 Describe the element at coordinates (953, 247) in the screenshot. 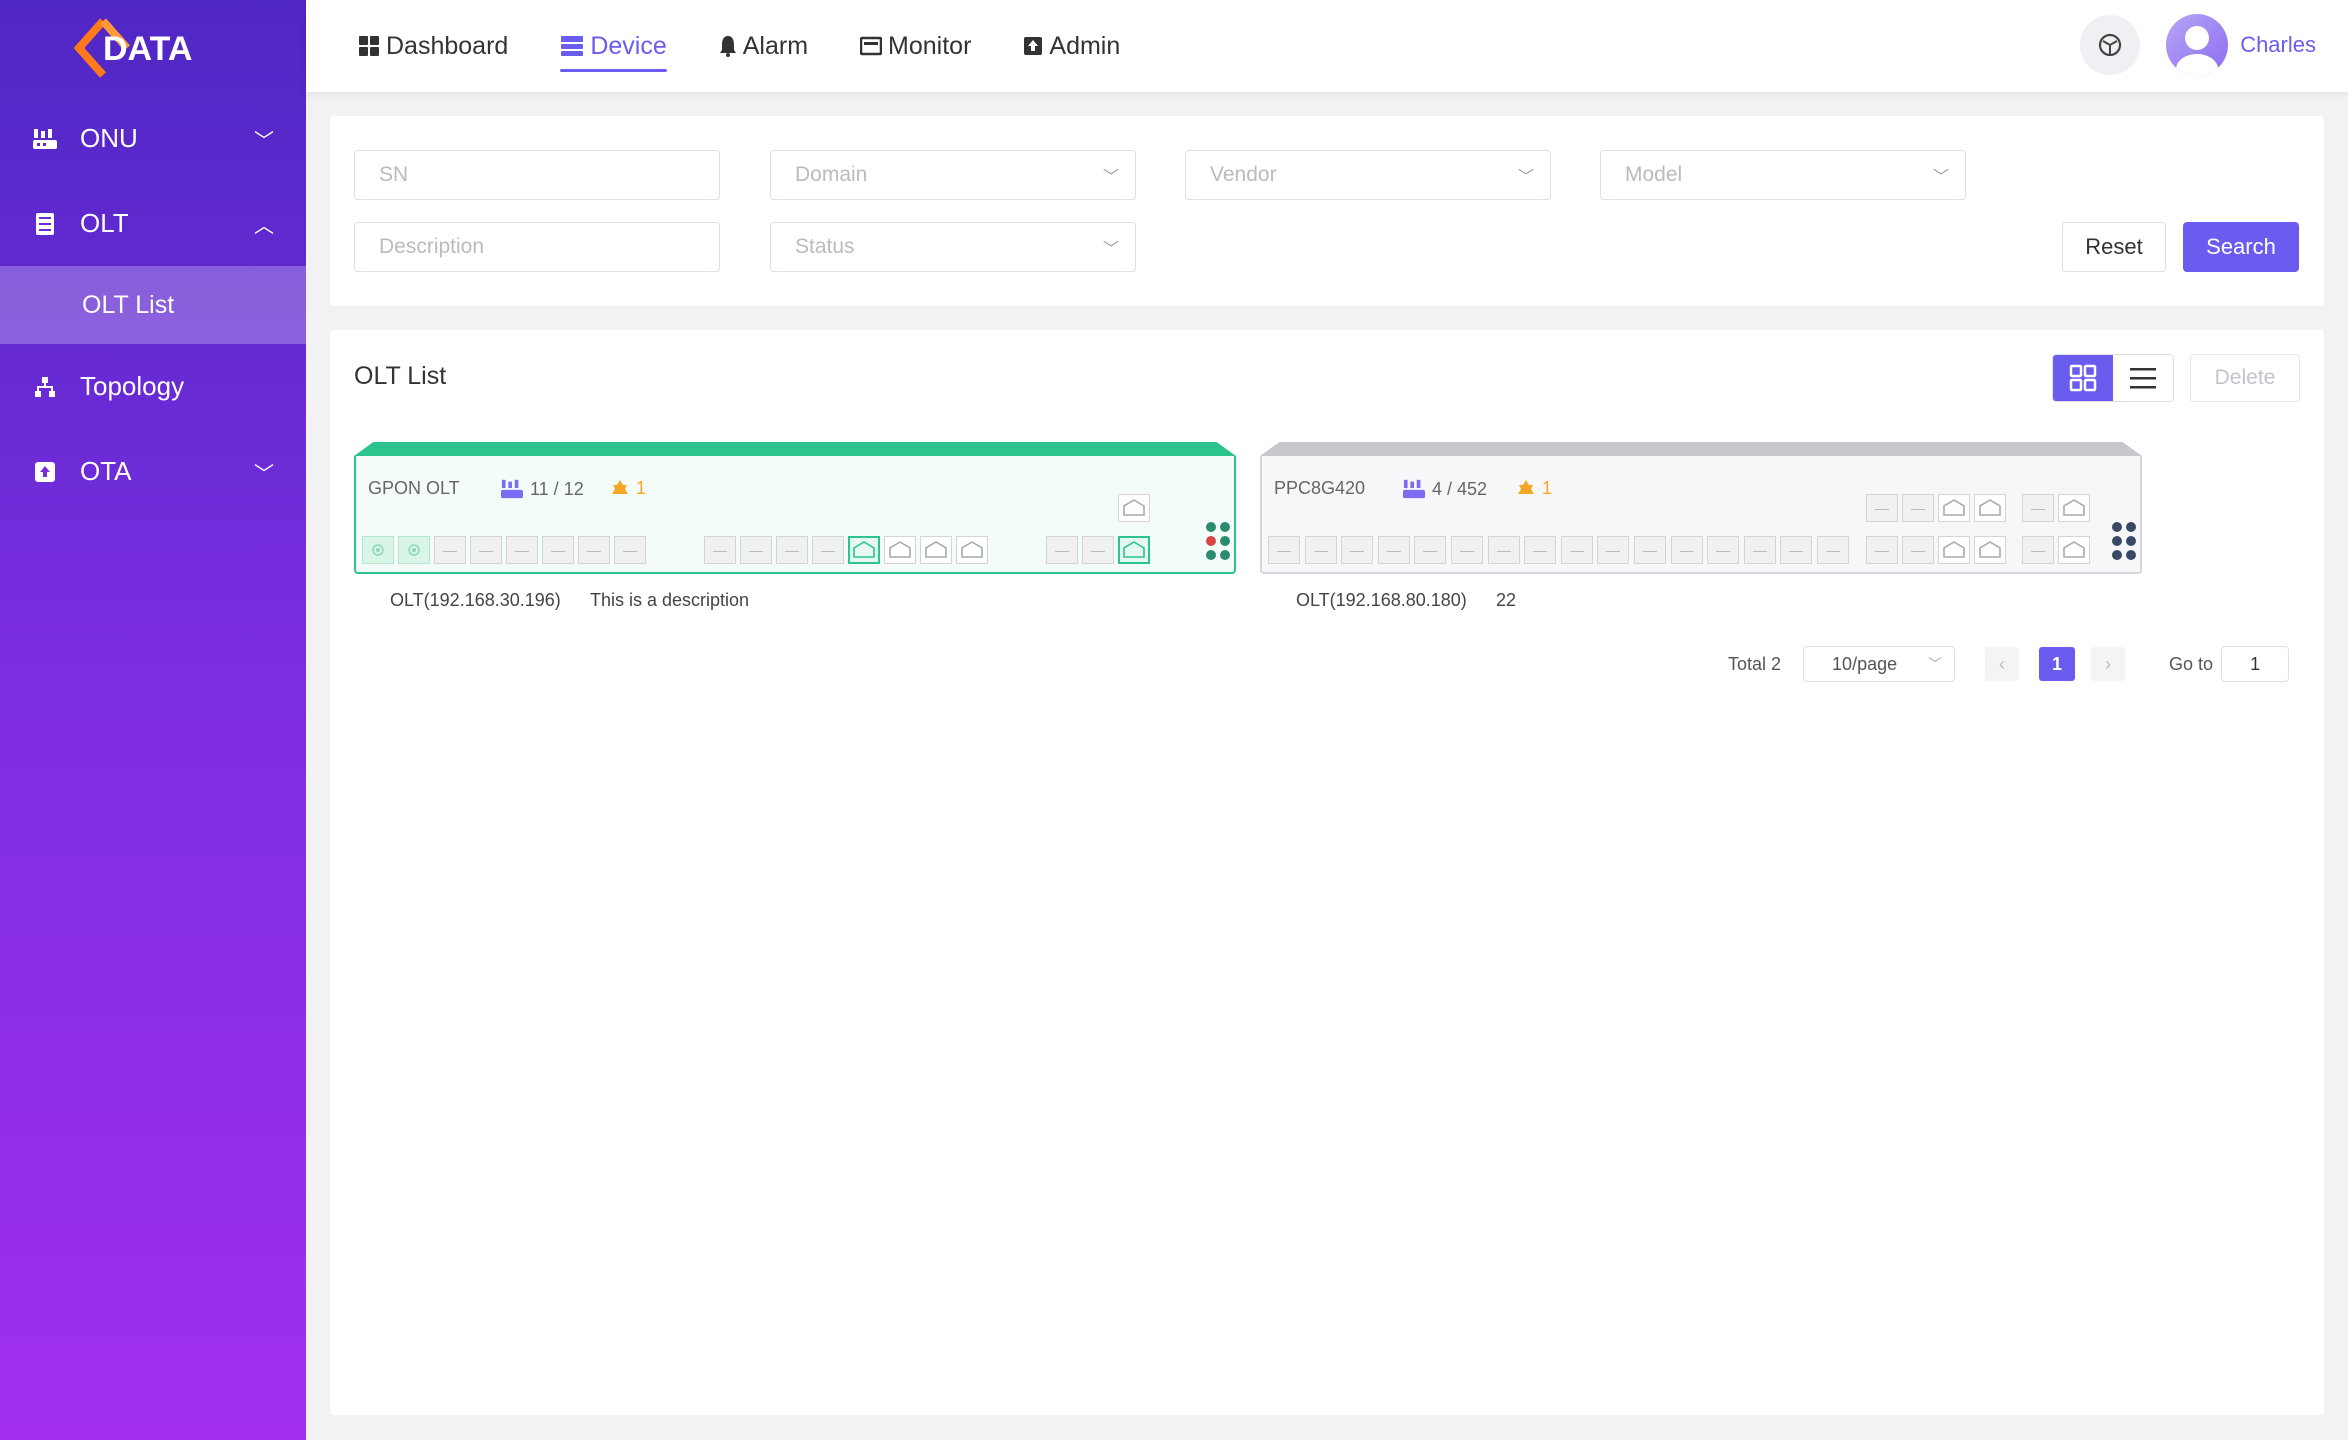

I see `status-select: Status ﹀` at that location.